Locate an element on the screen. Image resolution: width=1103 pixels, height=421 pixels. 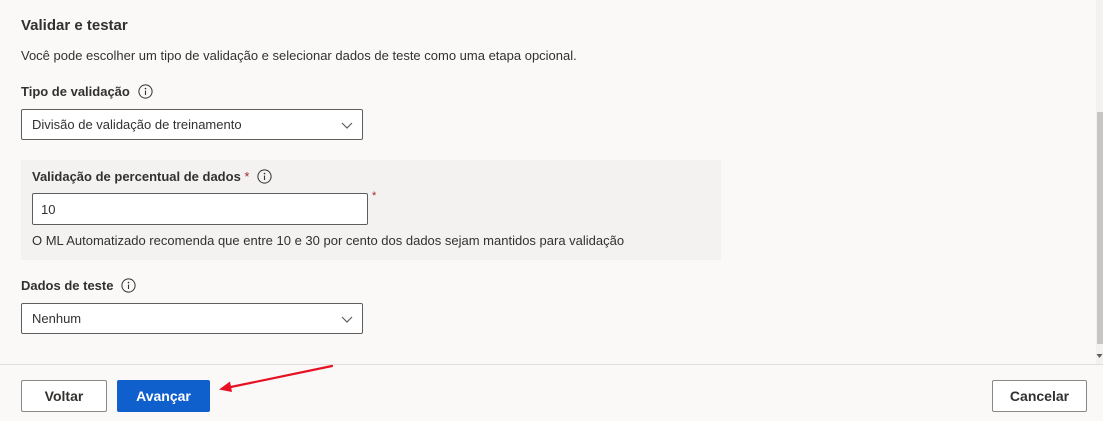
percent-validation-input is located at coordinates (200, 209).